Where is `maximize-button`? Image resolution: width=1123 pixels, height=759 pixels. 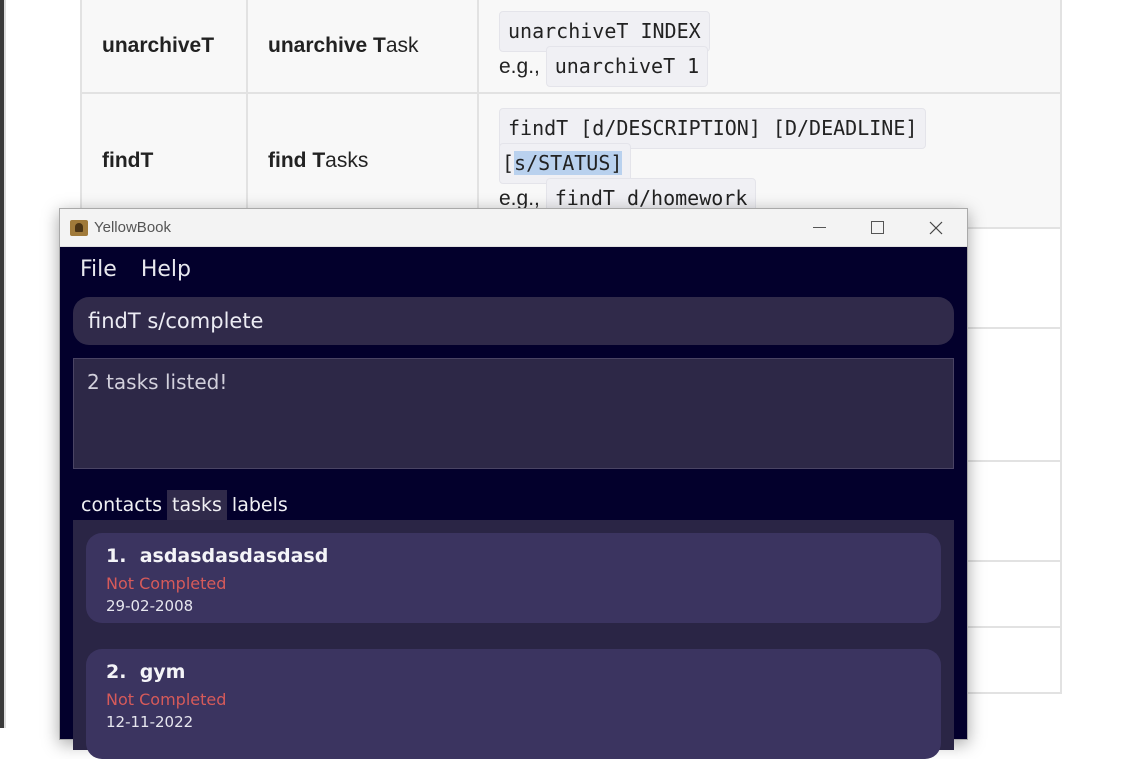 maximize-button is located at coordinates (877, 227).